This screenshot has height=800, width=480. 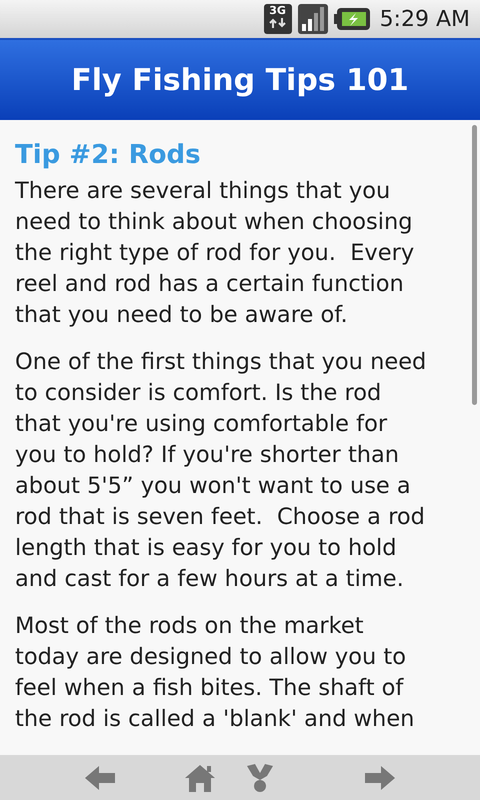 I want to click on signal-icon, so click(x=313, y=19).